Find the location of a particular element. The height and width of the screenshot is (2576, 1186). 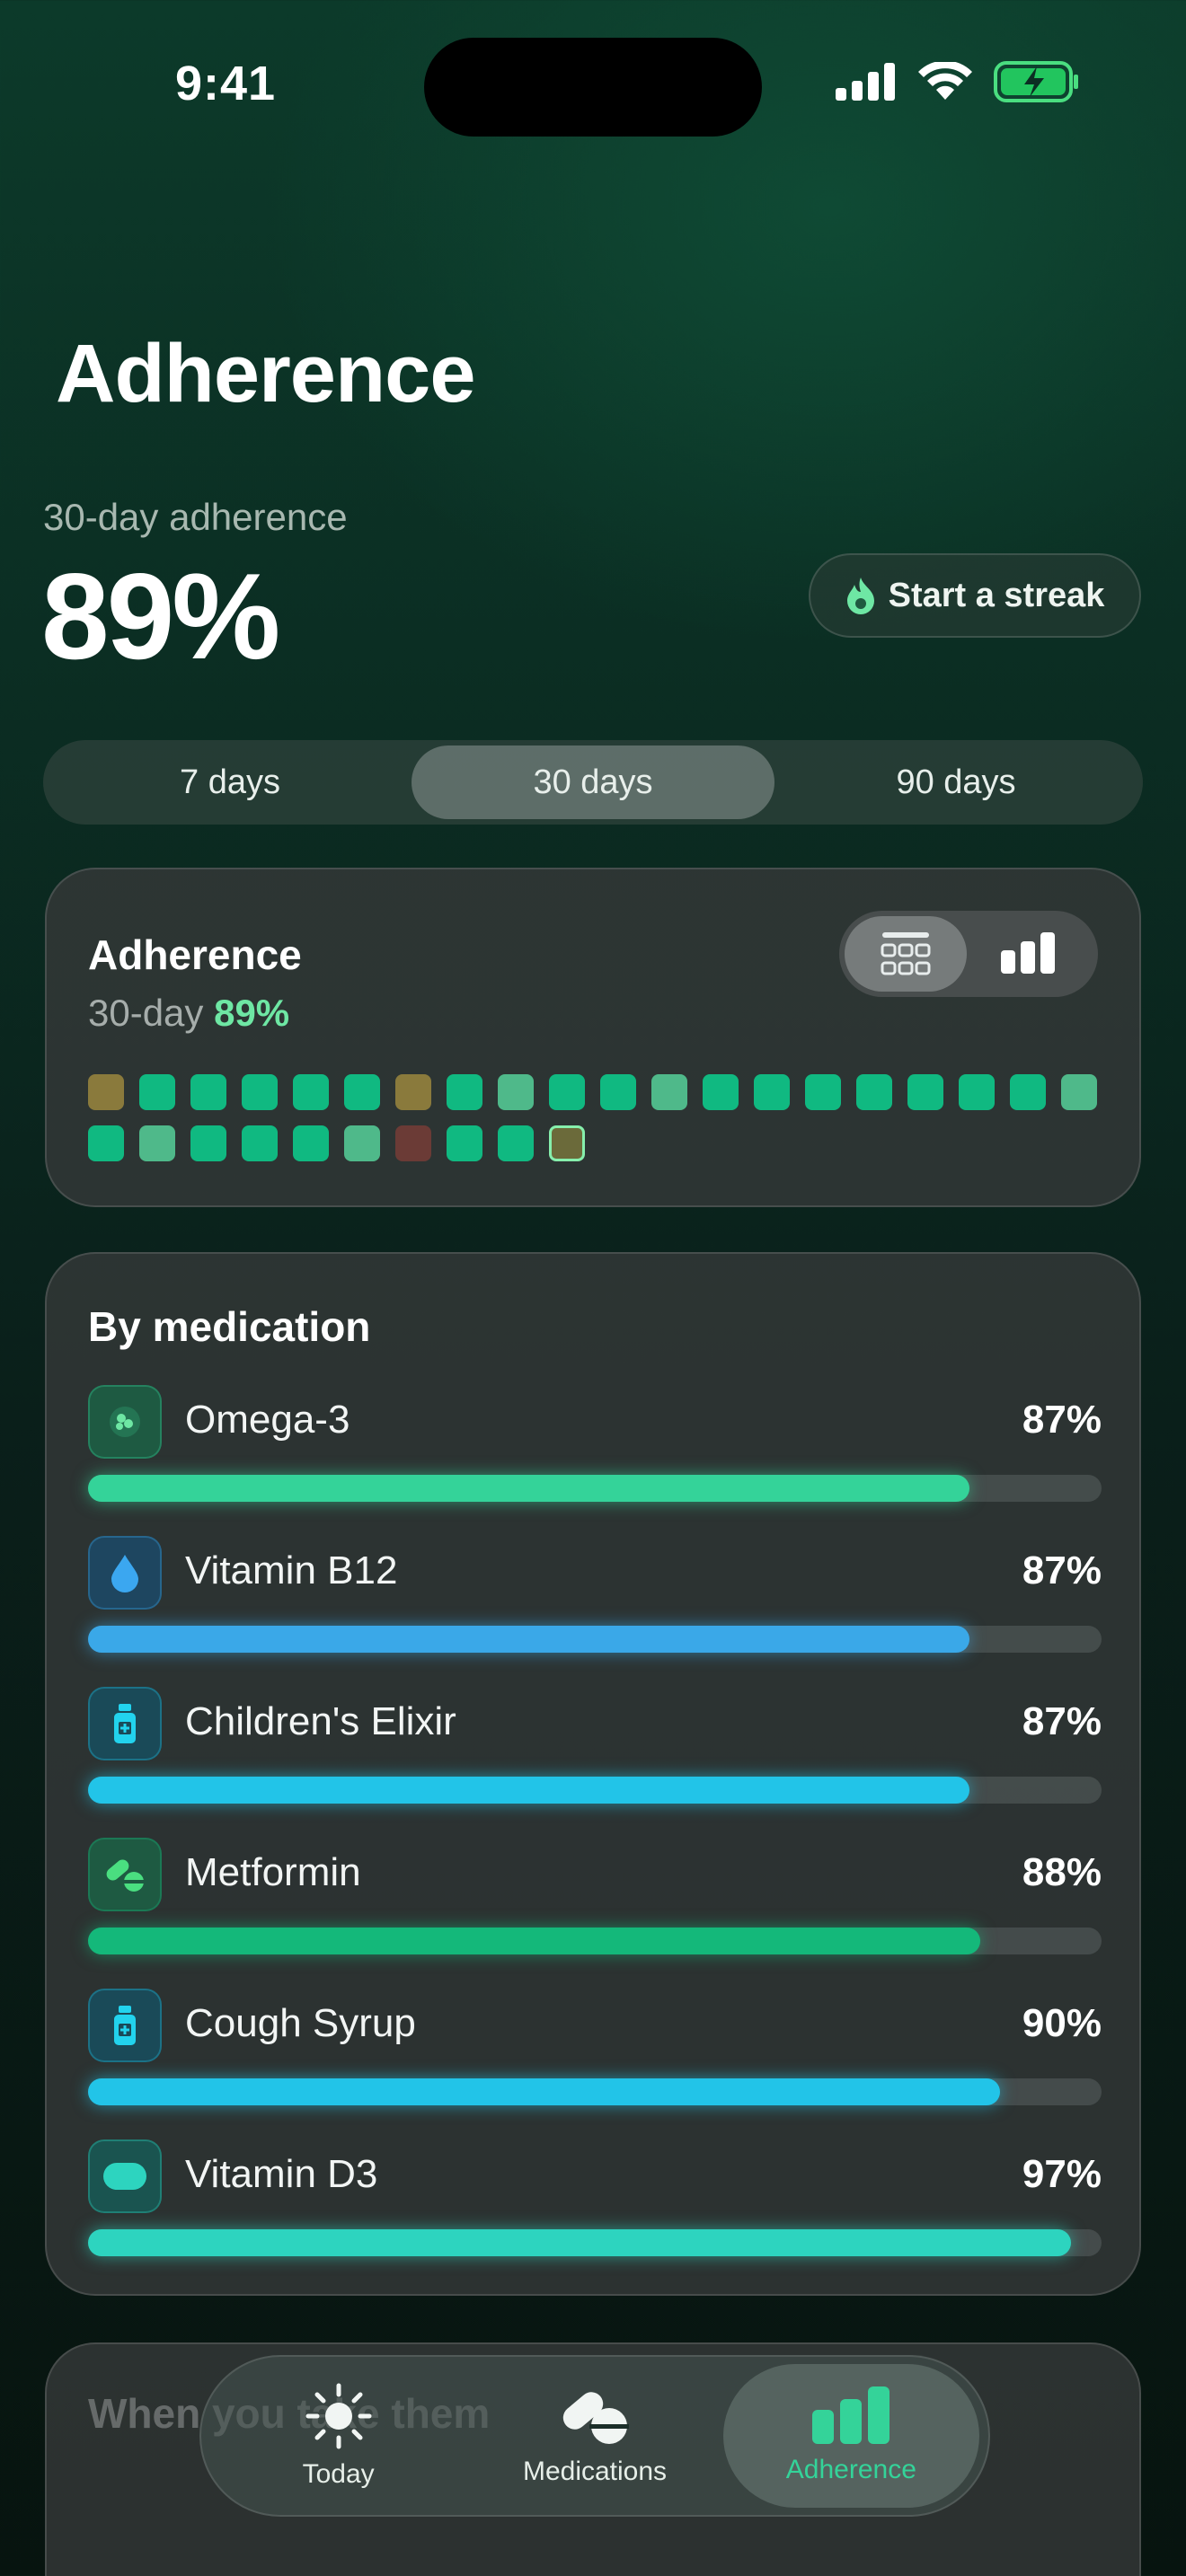

droplet-icon is located at coordinates (124, 1573).